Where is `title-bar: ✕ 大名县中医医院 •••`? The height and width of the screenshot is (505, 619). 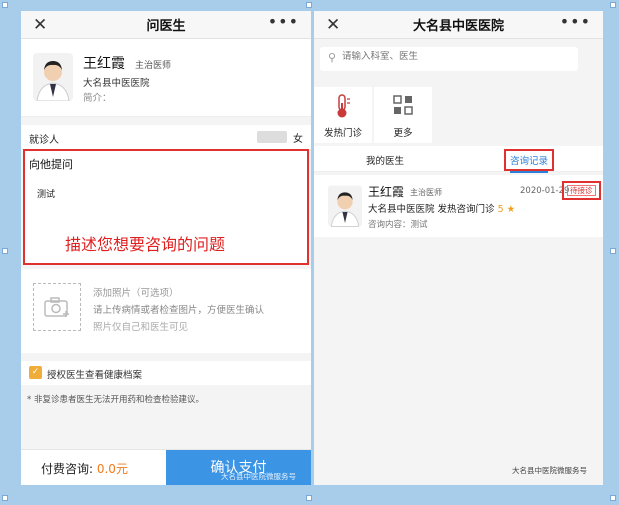
title-bar: ✕ 大名县中医医院 ••• is located at coordinates (458, 25).